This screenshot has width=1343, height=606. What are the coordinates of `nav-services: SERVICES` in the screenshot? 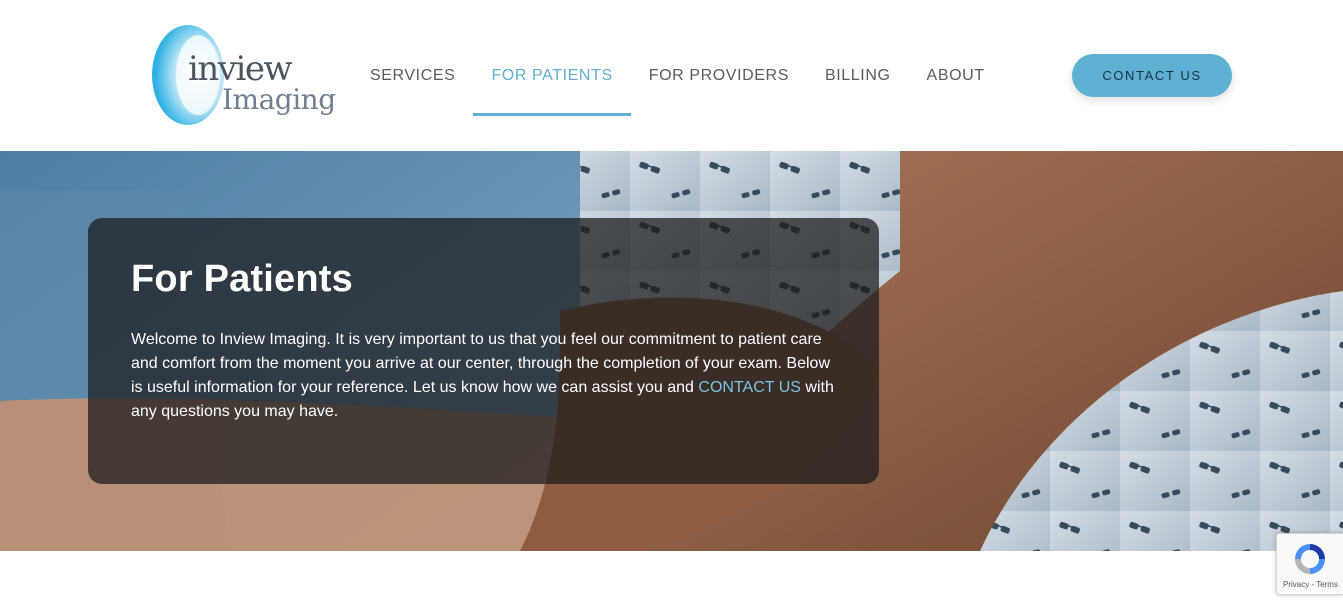 It's located at (412, 75).